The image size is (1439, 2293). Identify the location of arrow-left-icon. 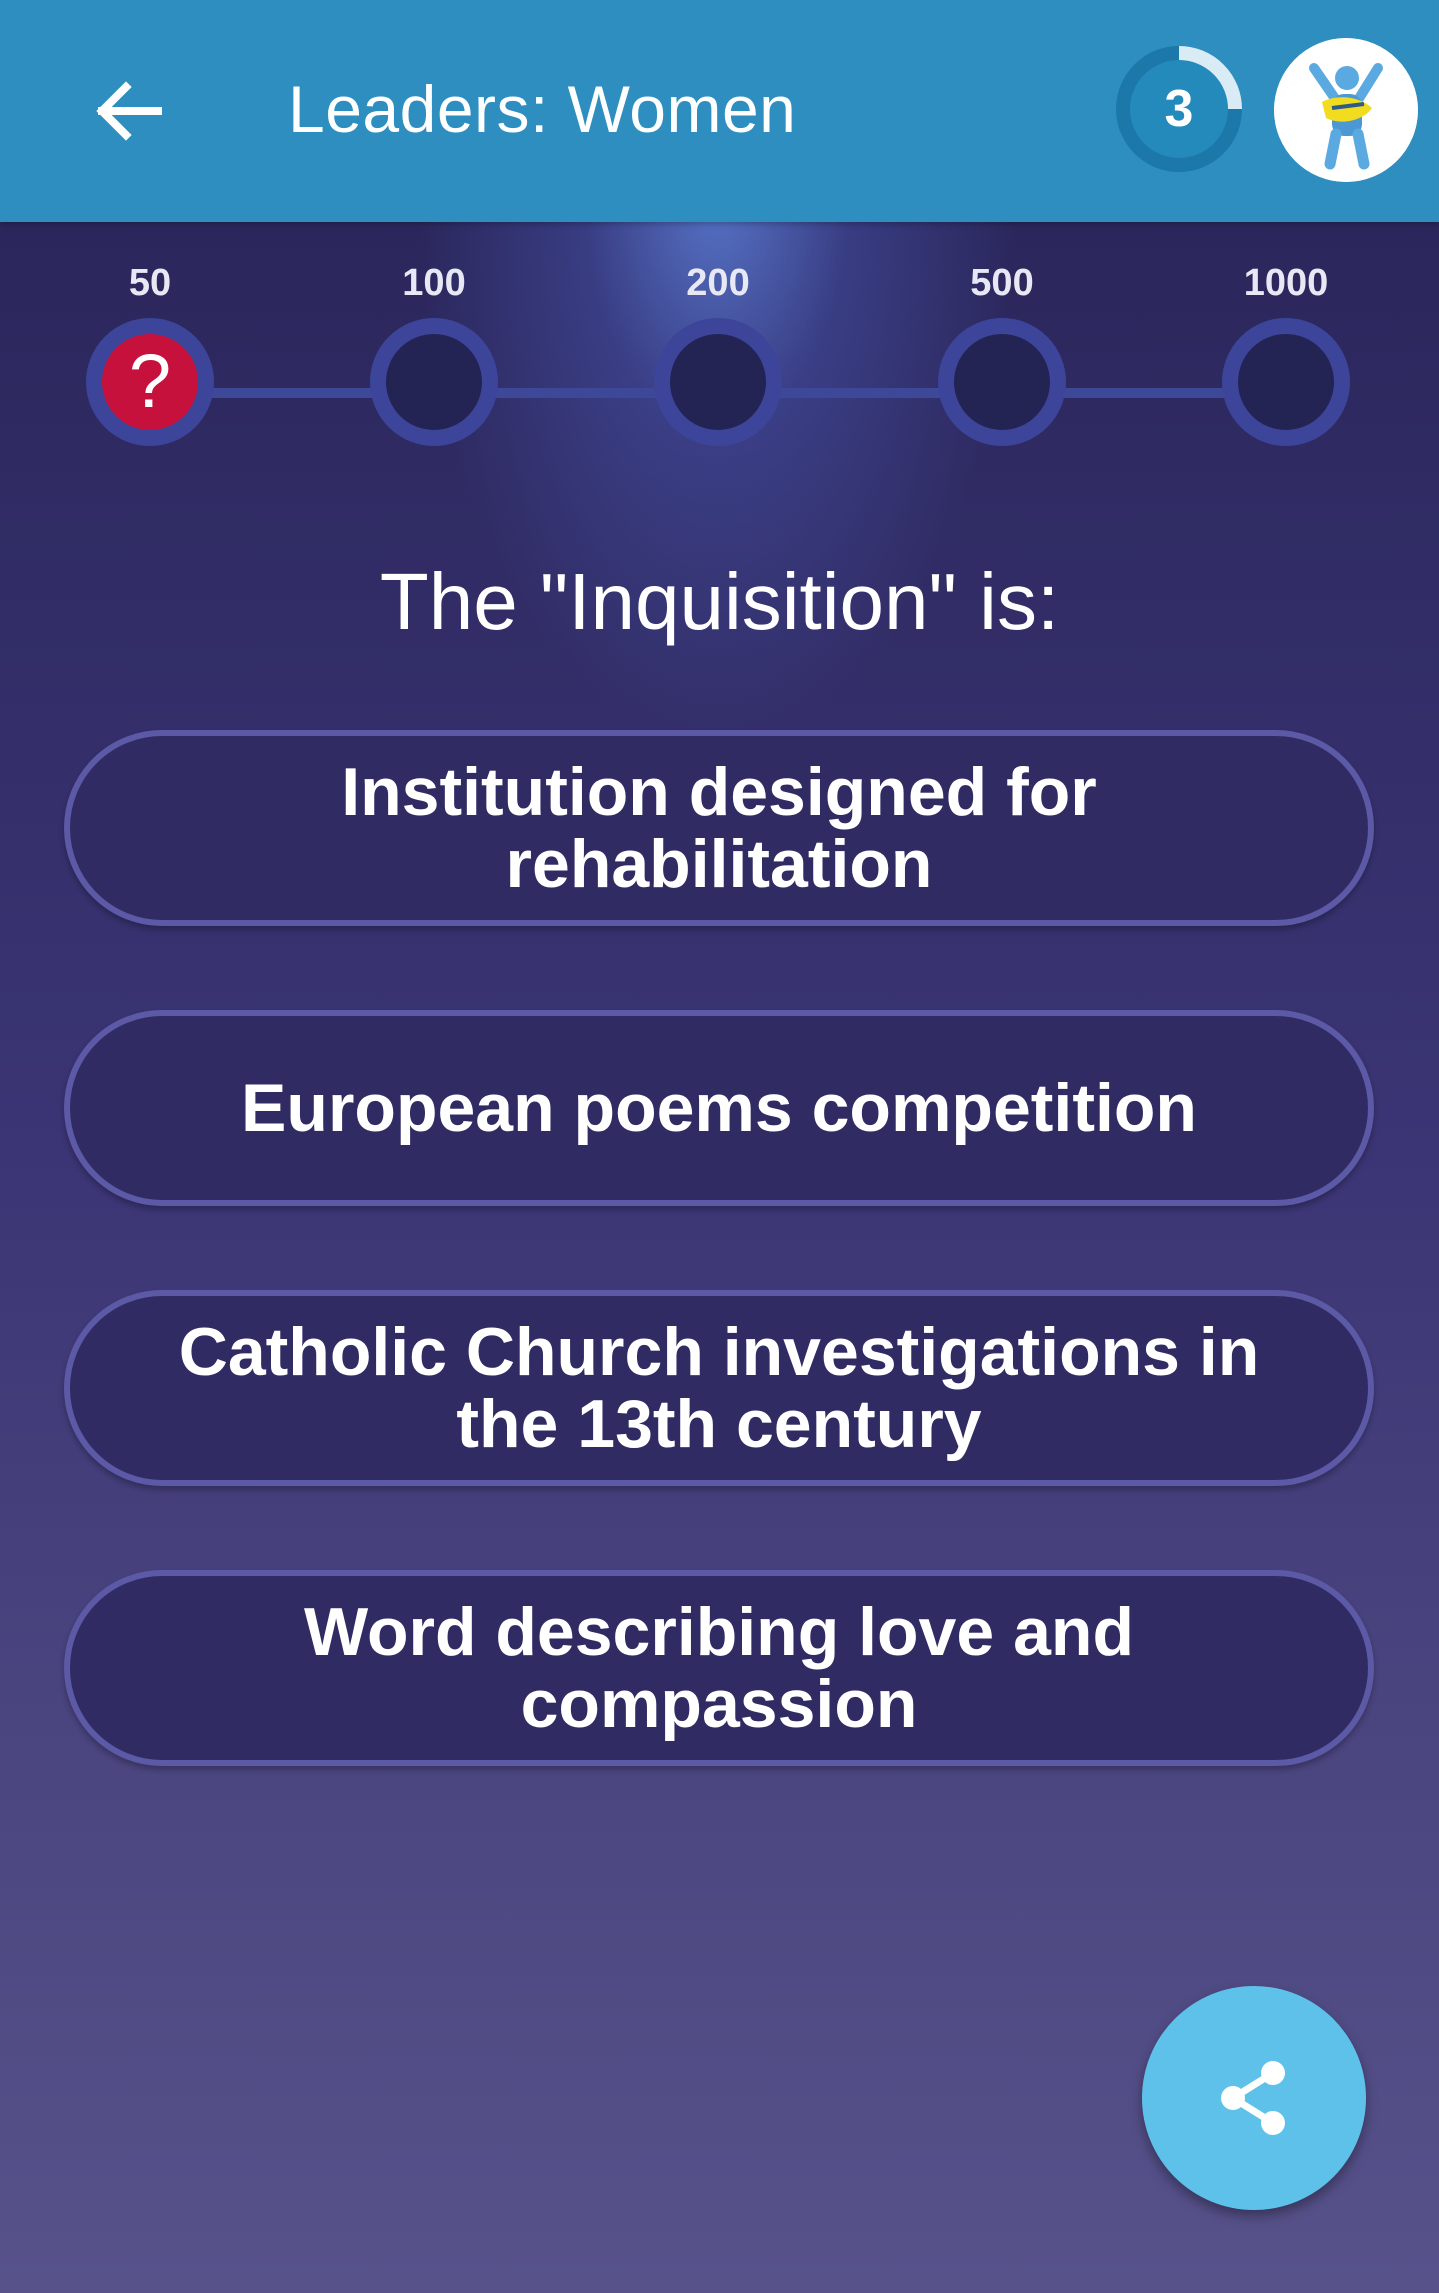
(129, 111).